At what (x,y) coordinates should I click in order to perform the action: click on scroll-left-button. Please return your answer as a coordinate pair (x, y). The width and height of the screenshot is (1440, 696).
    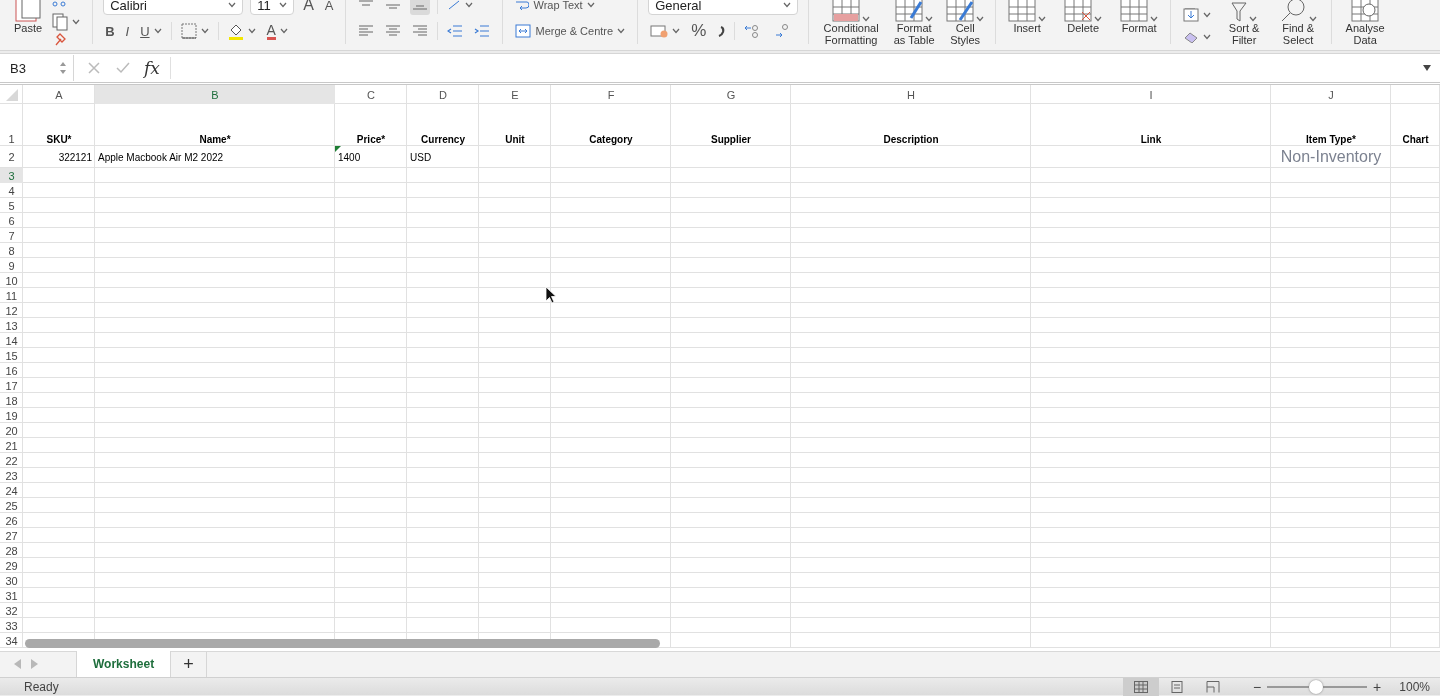
    Looking at the image, I should click on (17, 664).